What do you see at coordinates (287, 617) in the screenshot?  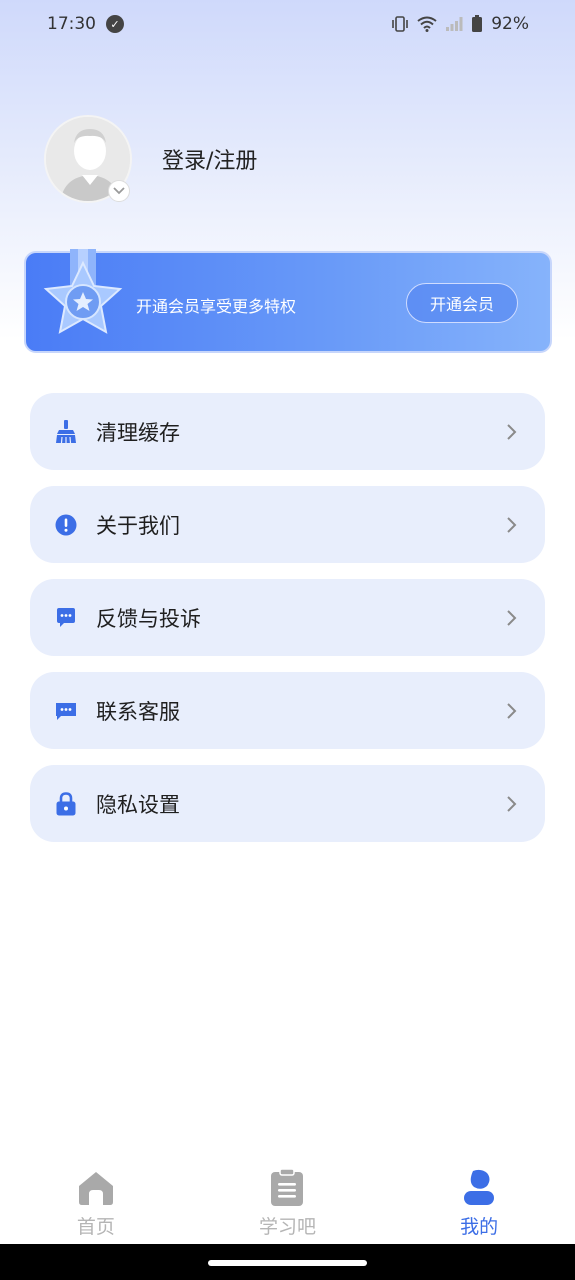 I see `menu-item-feedback: 反馈与投诉` at bounding box center [287, 617].